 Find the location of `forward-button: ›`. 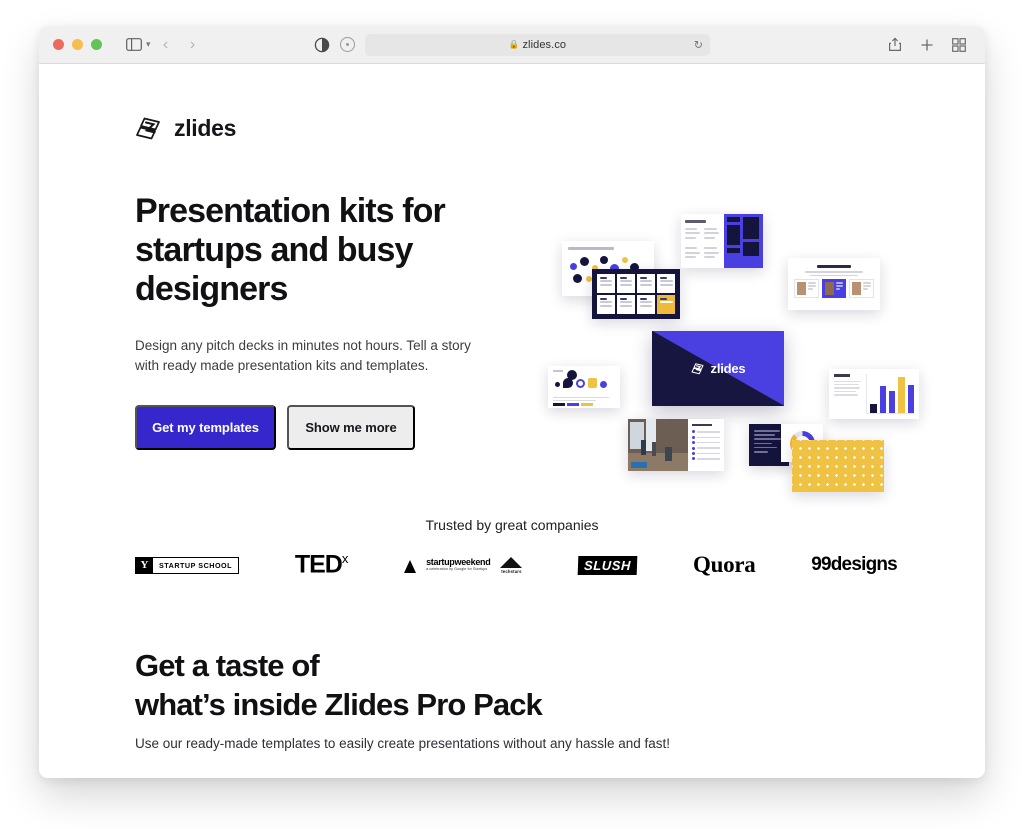

forward-button: › is located at coordinates (193, 45).